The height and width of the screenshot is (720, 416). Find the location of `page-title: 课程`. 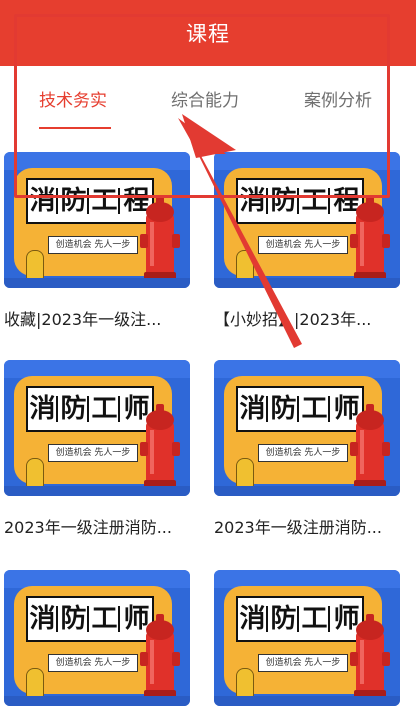

page-title: 课程 is located at coordinates (208, 34).